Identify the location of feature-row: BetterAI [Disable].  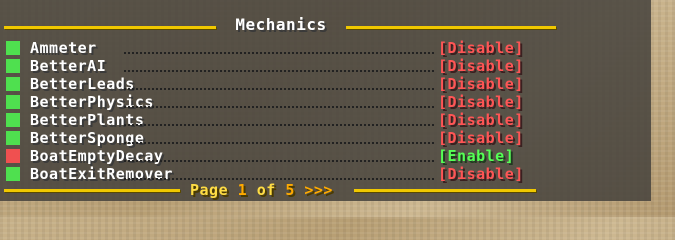
(276, 66).